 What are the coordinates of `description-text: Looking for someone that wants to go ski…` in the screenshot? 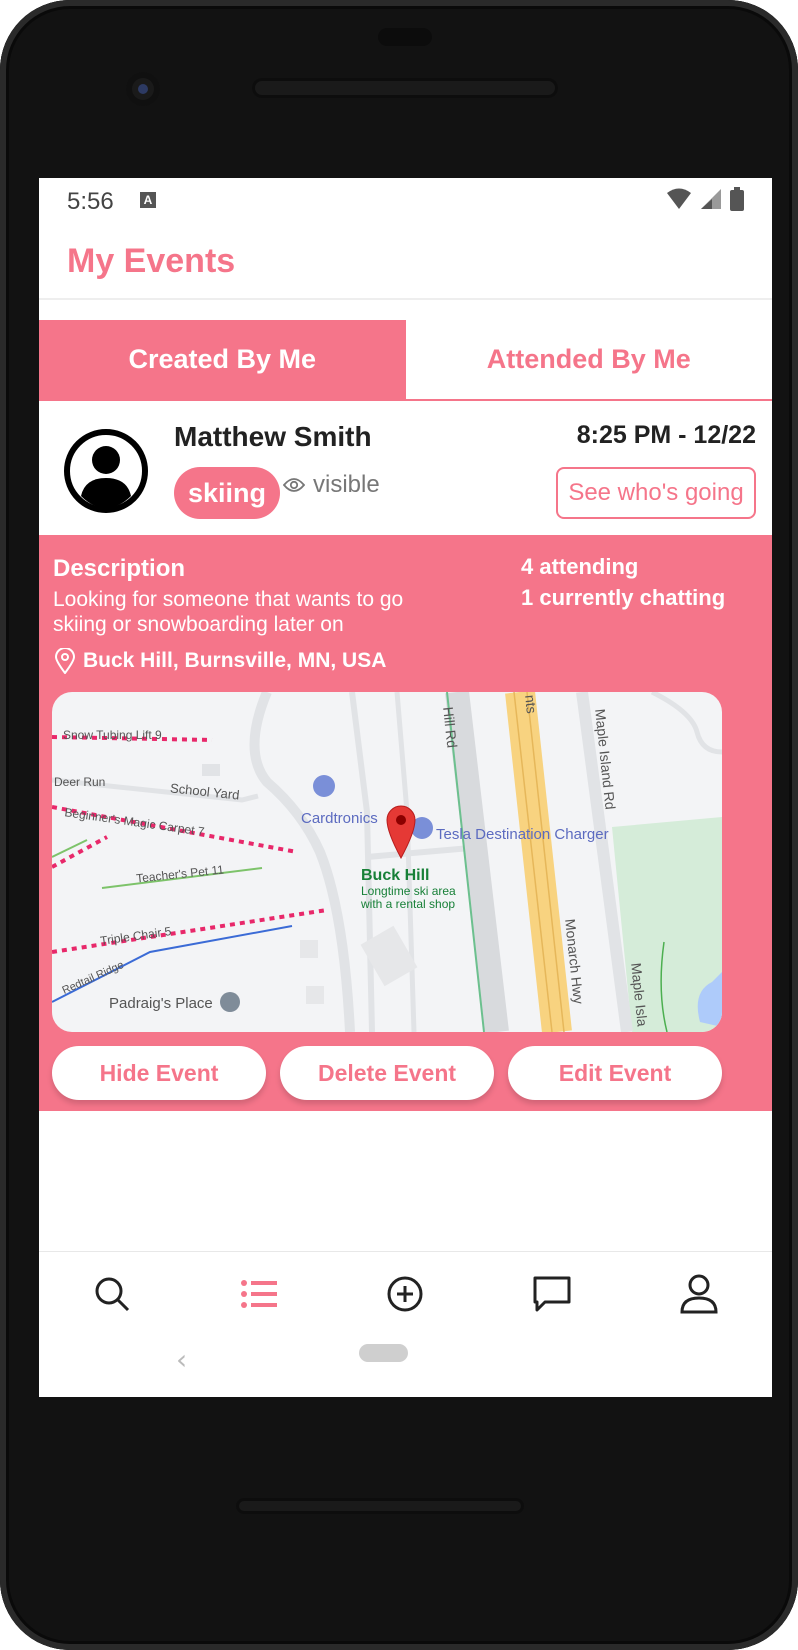 It's located at (228, 612).